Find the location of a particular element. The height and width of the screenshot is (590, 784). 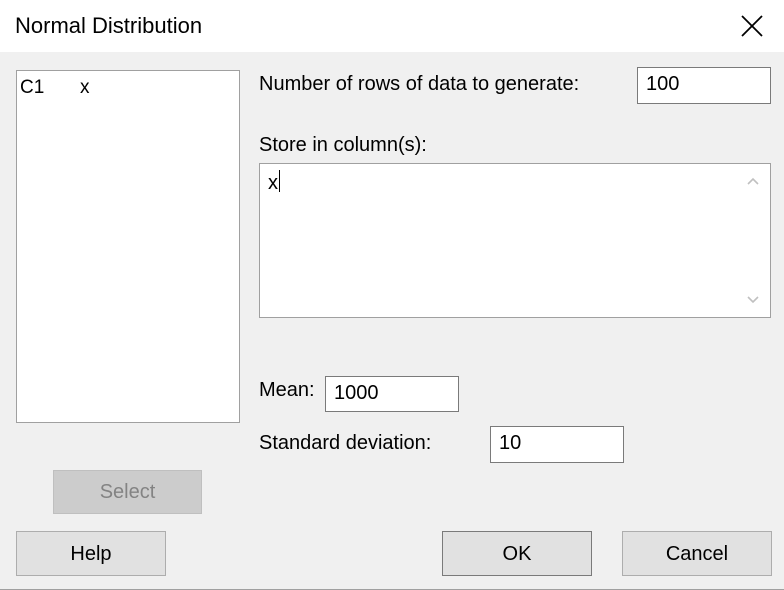

close-icon is located at coordinates (752, 26).